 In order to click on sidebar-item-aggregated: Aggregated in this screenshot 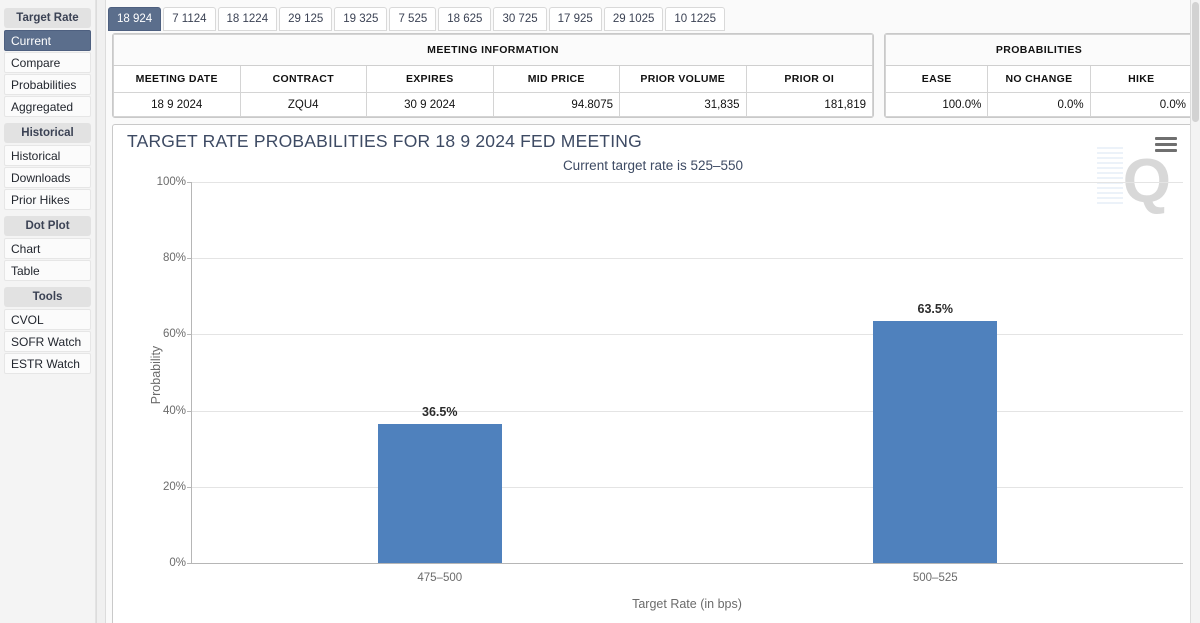, I will do `click(47, 106)`.